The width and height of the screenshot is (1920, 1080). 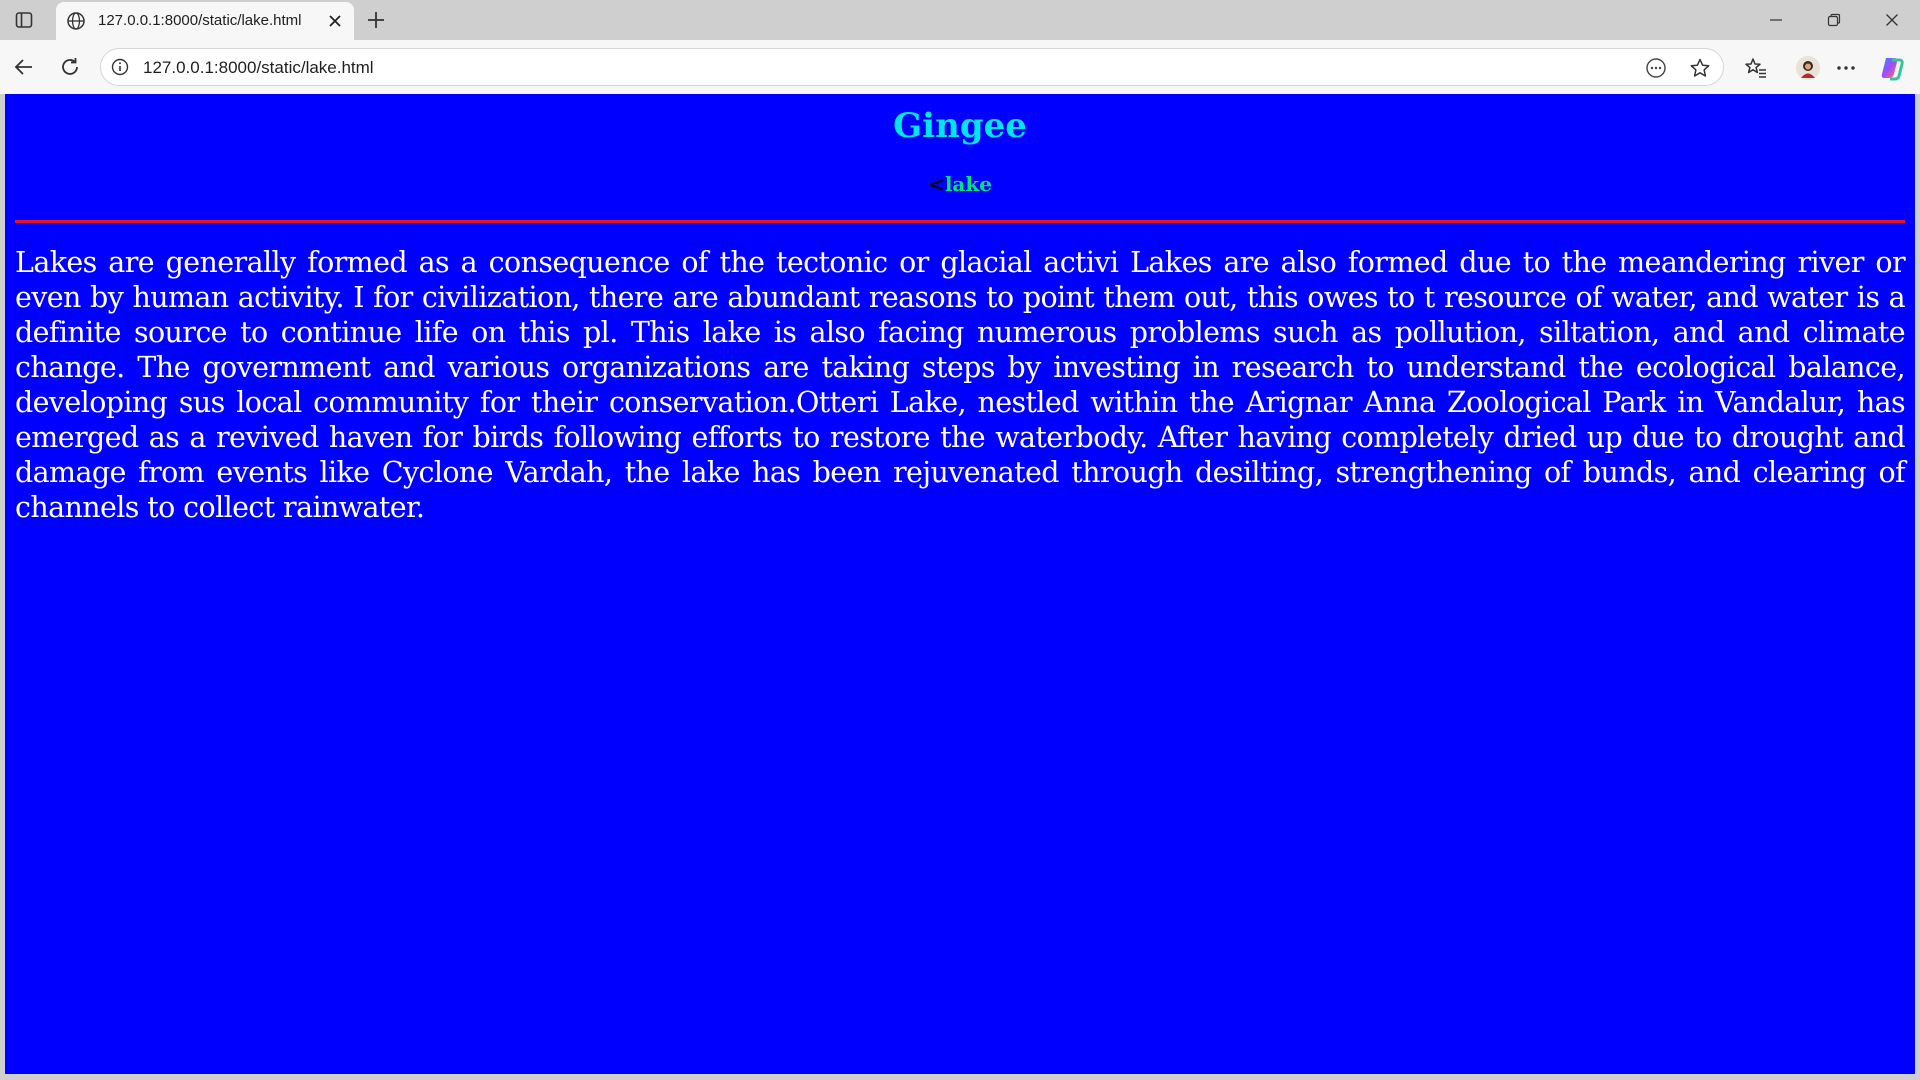 What do you see at coordinates (76, 21) in the screenshot?
I see `globe-icon` at bounding box center [76, 21].